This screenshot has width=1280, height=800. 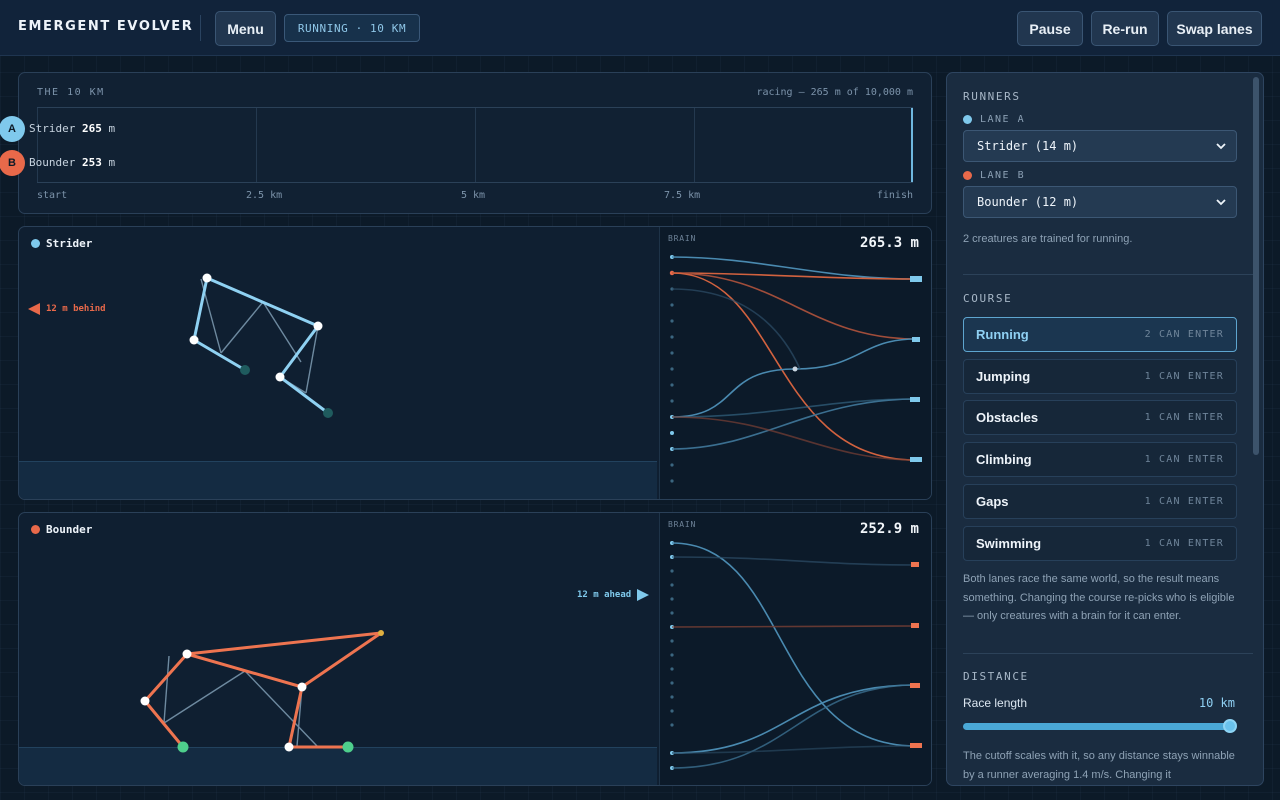 What do you see at coordinates (112, 128) in the screenshot?
I see `lane-a-unit: m` at bounding box center [112, 128].